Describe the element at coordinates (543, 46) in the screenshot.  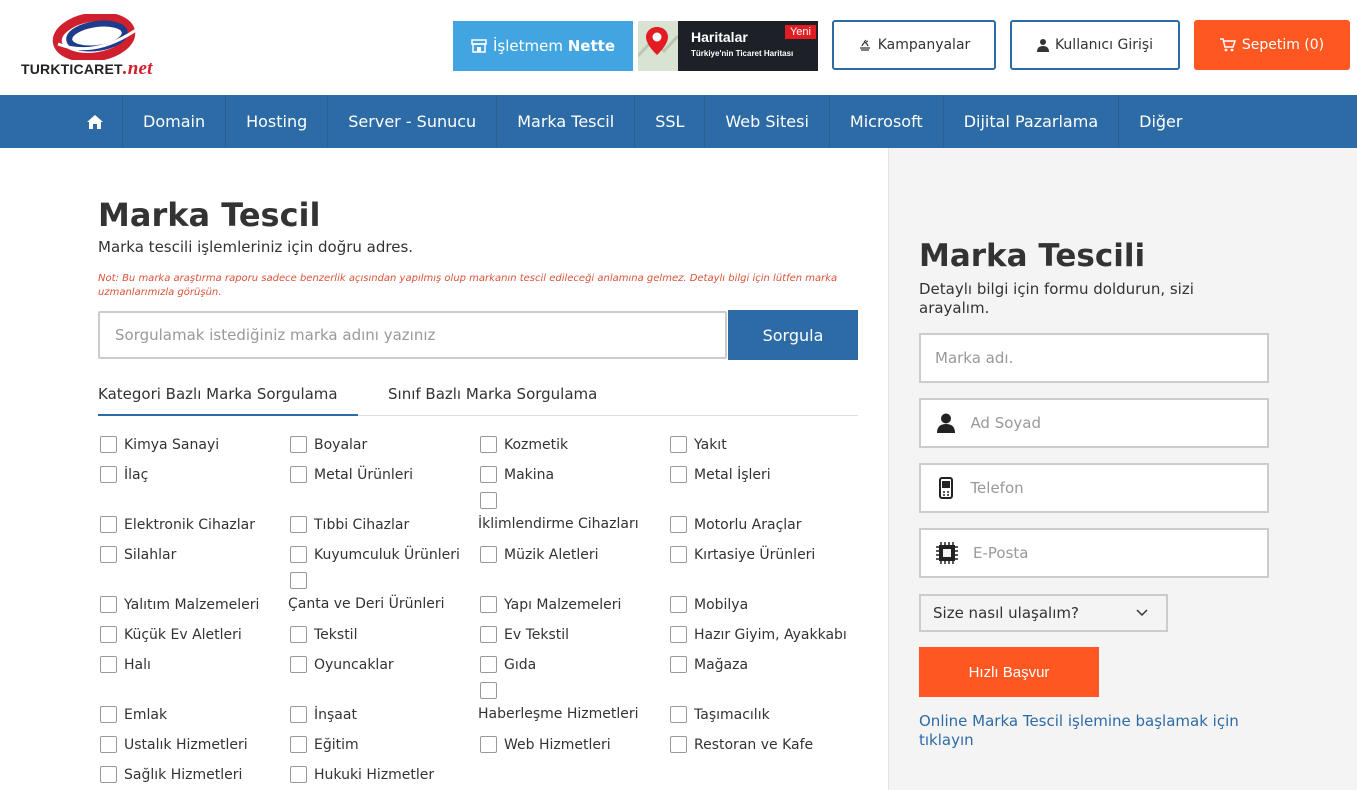
I see `isletmem-nette-button: İşletmem Nette` at that location.